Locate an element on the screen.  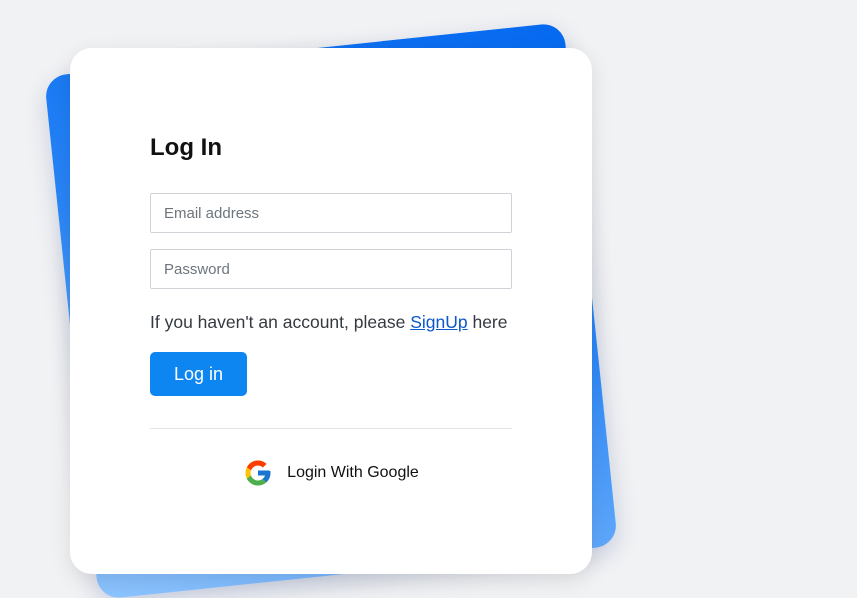
divider is located at coordinates (331, 428).